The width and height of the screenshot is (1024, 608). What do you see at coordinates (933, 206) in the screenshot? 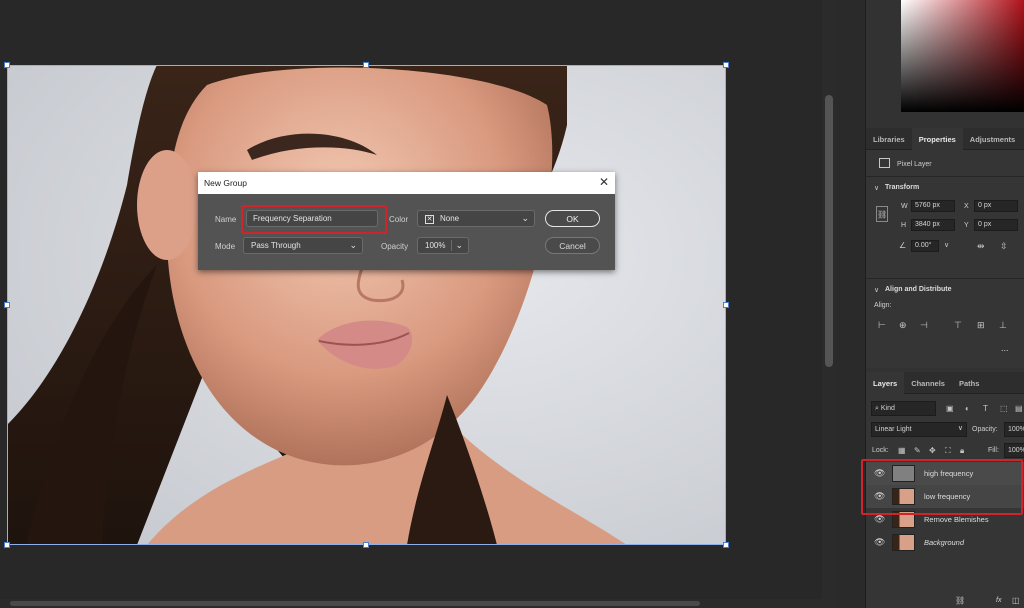
I see `width-field: 5760 px` at bounding box center [933, 206].